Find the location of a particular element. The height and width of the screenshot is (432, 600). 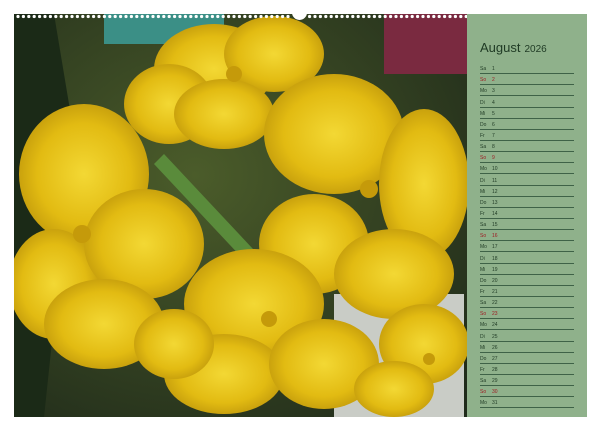

day-number: 7 is located at coordinates (493, 135).